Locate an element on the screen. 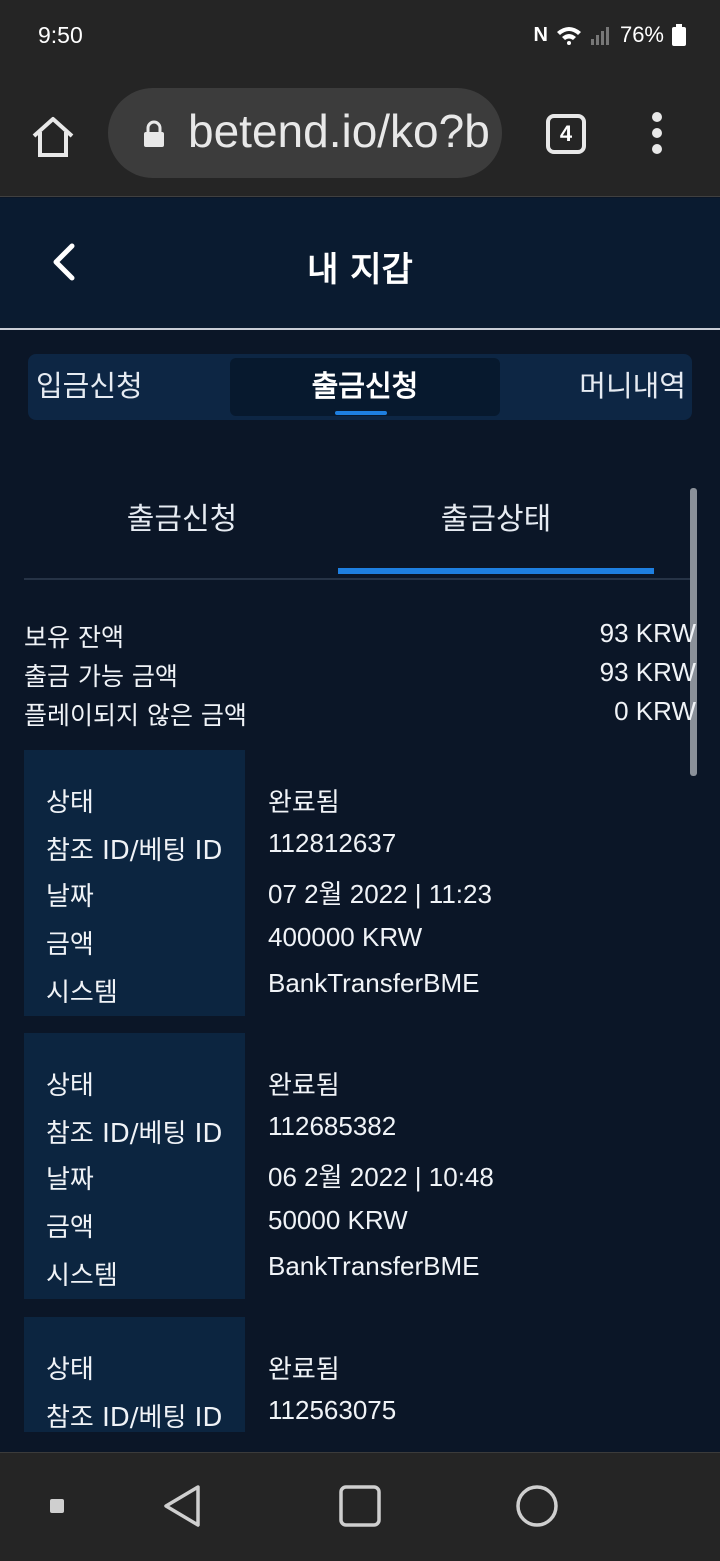 The height and width of the screenshot is (1561, 720). tab-money-history: 머니내역 is located at coordinates (632, 387).